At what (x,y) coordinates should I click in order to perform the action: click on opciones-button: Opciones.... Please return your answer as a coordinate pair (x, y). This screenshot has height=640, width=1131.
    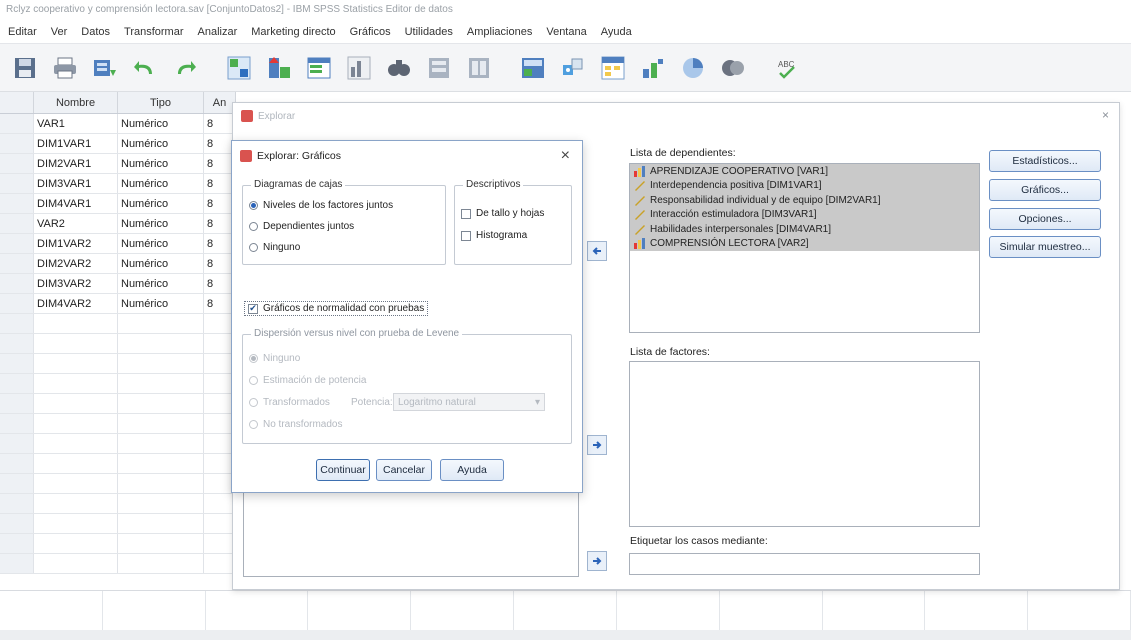
    Looking at the image, I should click on (1045, 219).